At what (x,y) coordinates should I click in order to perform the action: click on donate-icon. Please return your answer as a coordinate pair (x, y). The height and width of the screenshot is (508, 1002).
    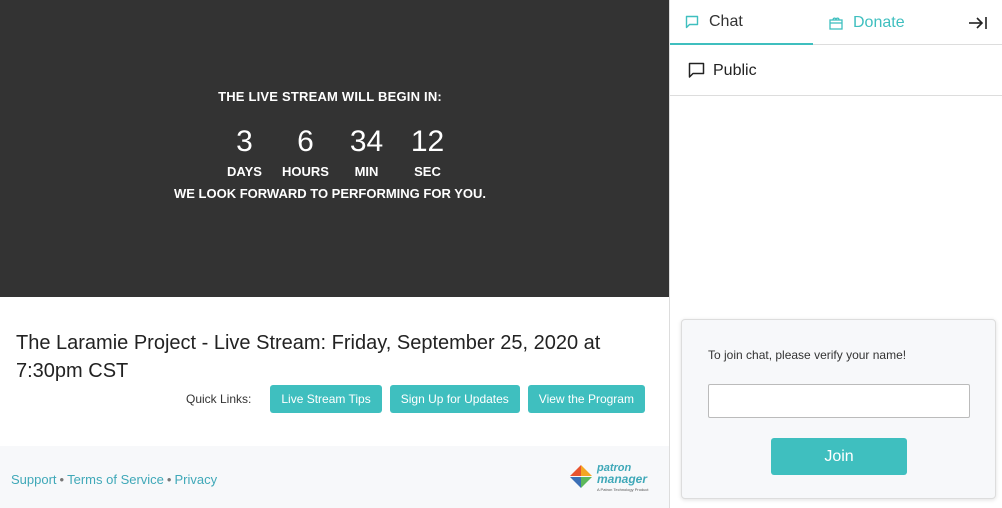
    Looking at the image, I should click on (836, 23).